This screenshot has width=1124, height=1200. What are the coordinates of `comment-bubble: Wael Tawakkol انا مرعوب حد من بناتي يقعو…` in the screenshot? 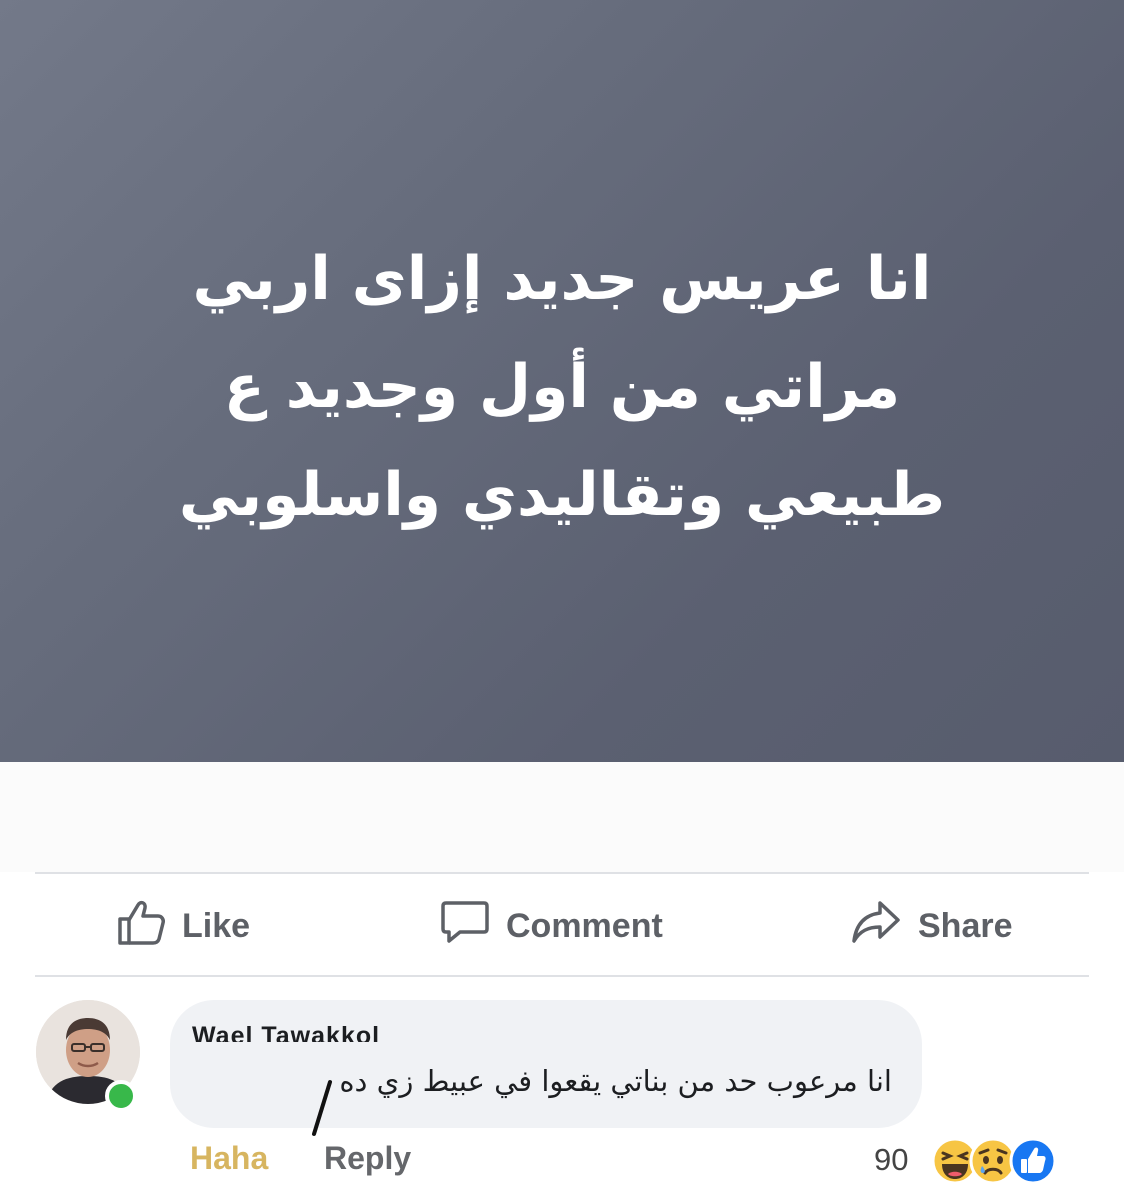 It's located at (546, 1064).